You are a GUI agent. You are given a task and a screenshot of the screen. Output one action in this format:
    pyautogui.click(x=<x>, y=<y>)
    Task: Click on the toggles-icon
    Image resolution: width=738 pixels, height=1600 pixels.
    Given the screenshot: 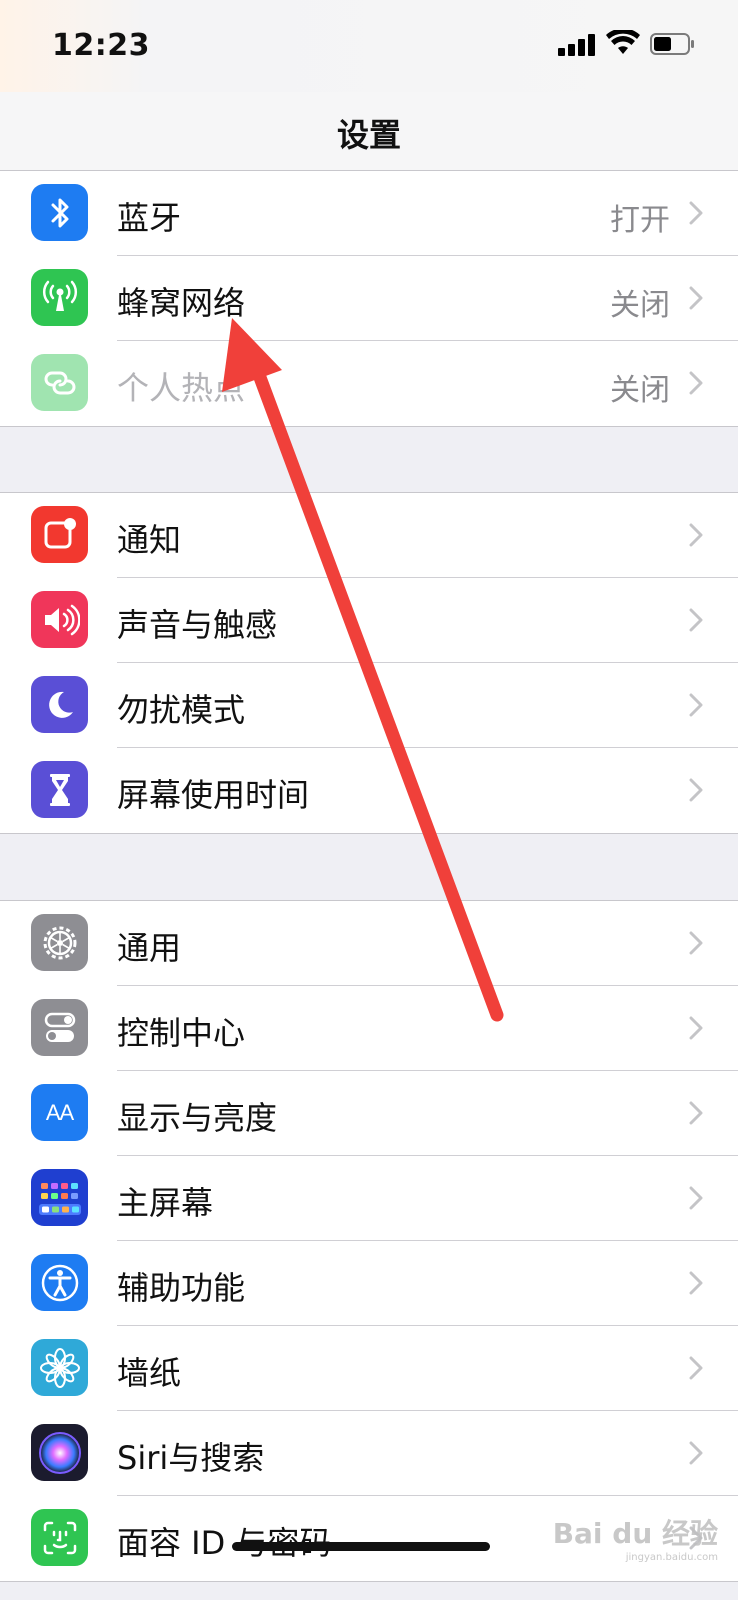 What is the action you would take?
    pyautogui.click(x=59, y=1027)
    